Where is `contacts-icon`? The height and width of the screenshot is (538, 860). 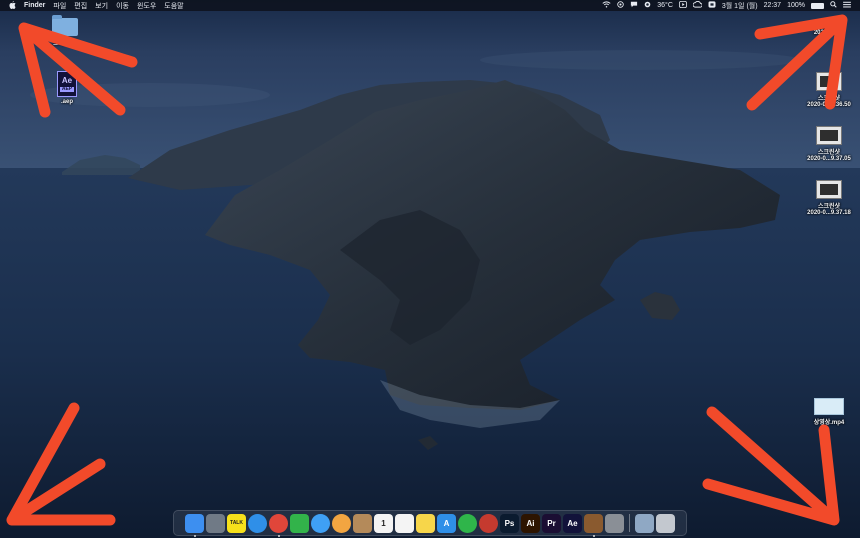 contacts-icon is located at coordinates (362, 523).